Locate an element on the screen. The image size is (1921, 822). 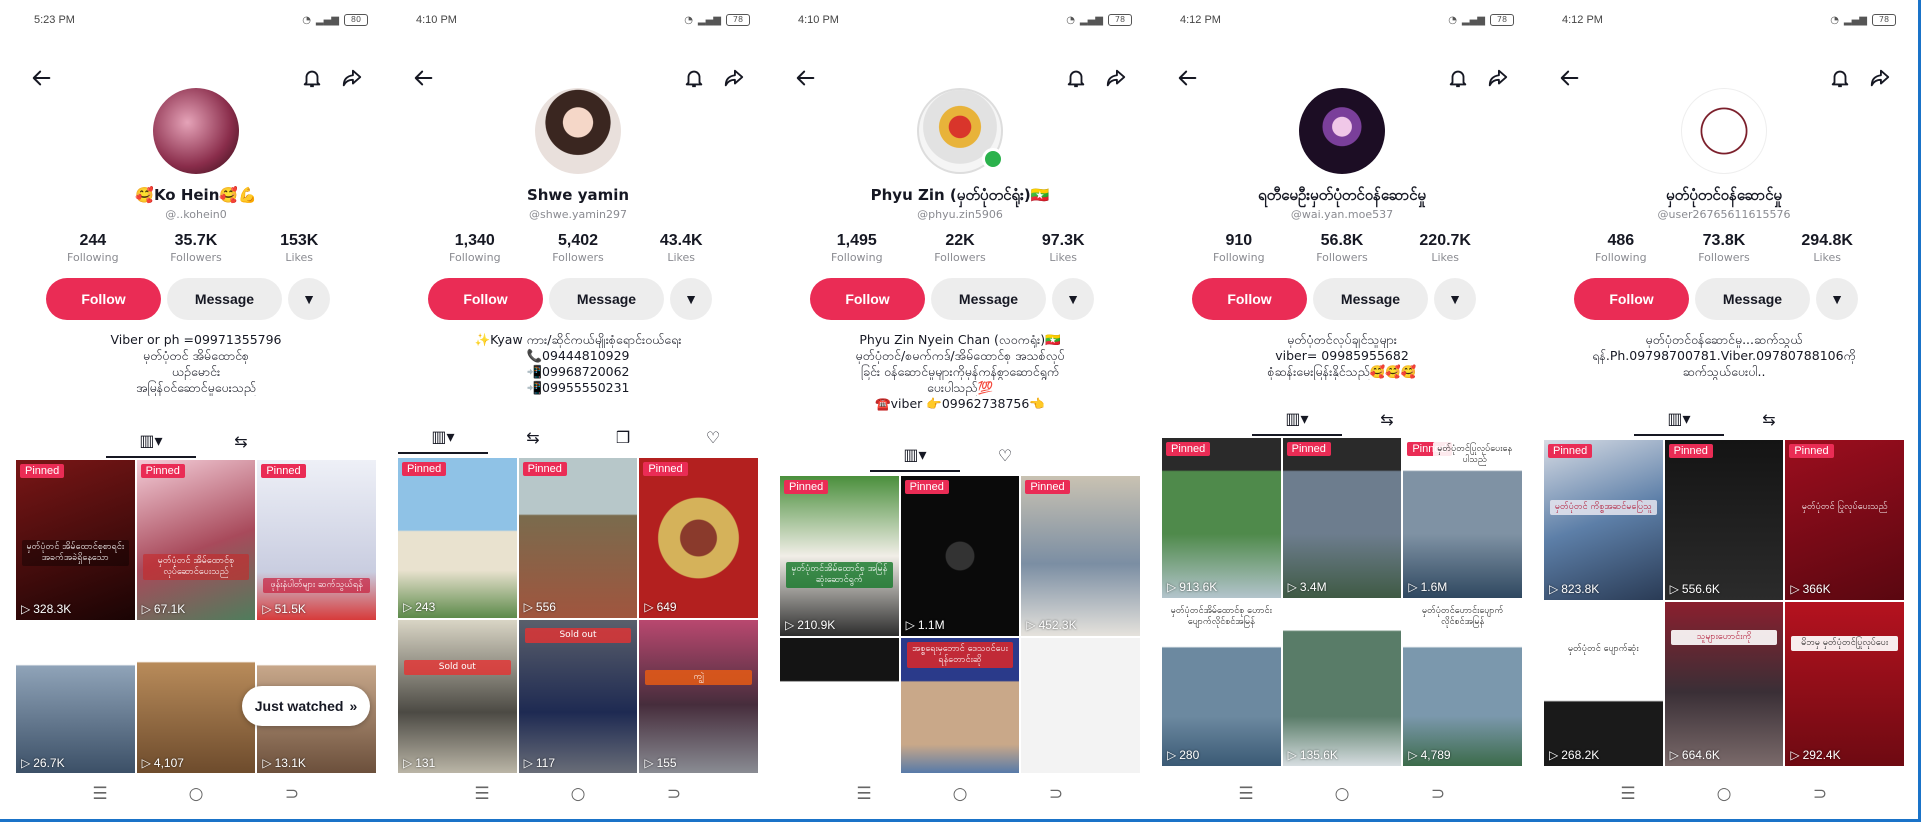
just-watched-button: Just watched » is located at coordinates (306, 706).